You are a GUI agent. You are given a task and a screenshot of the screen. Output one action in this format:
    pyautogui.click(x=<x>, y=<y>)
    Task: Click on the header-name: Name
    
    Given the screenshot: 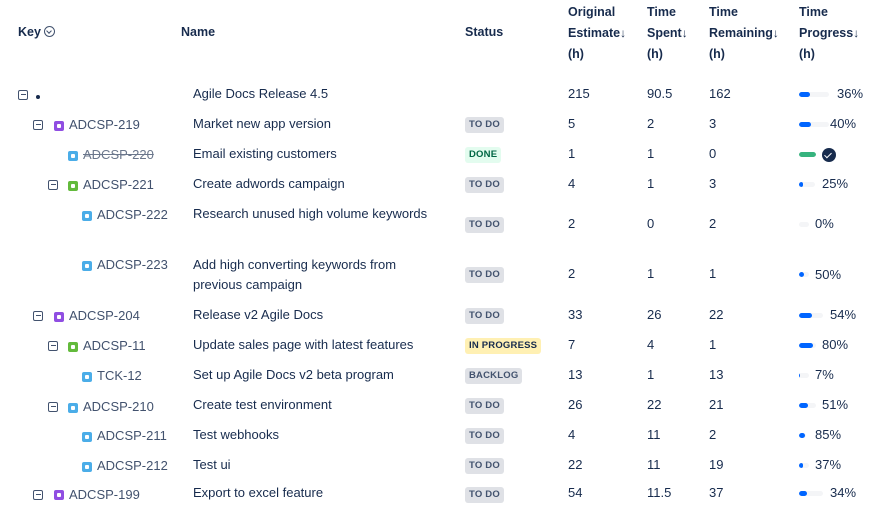 What is the action you would take?
    pyautogui.click(x=198, y=32)
    